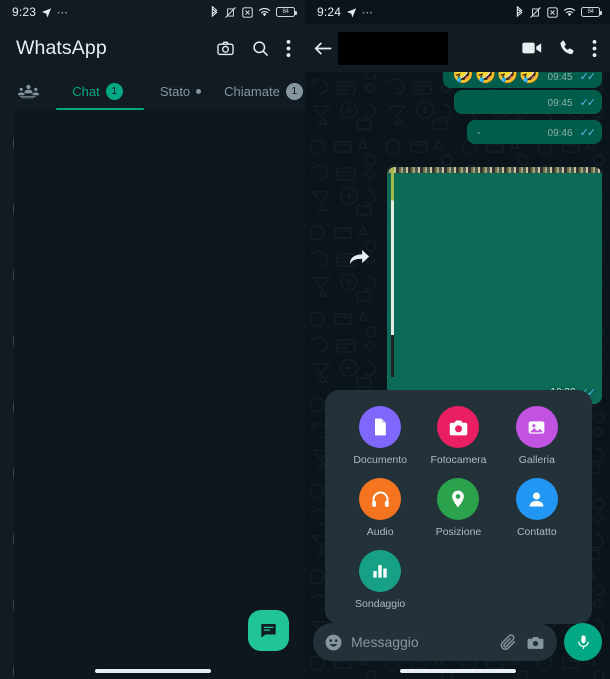 The height and width of the screenshot is (679, 610). I want to click on media-thumbnail, so click(494, 285).